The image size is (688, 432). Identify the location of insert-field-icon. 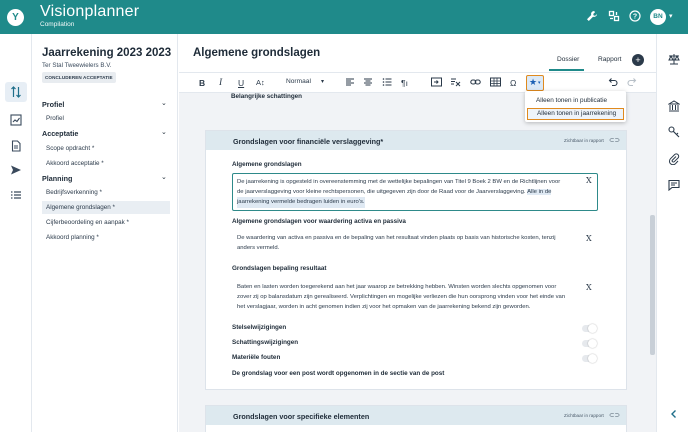
(436, 83).